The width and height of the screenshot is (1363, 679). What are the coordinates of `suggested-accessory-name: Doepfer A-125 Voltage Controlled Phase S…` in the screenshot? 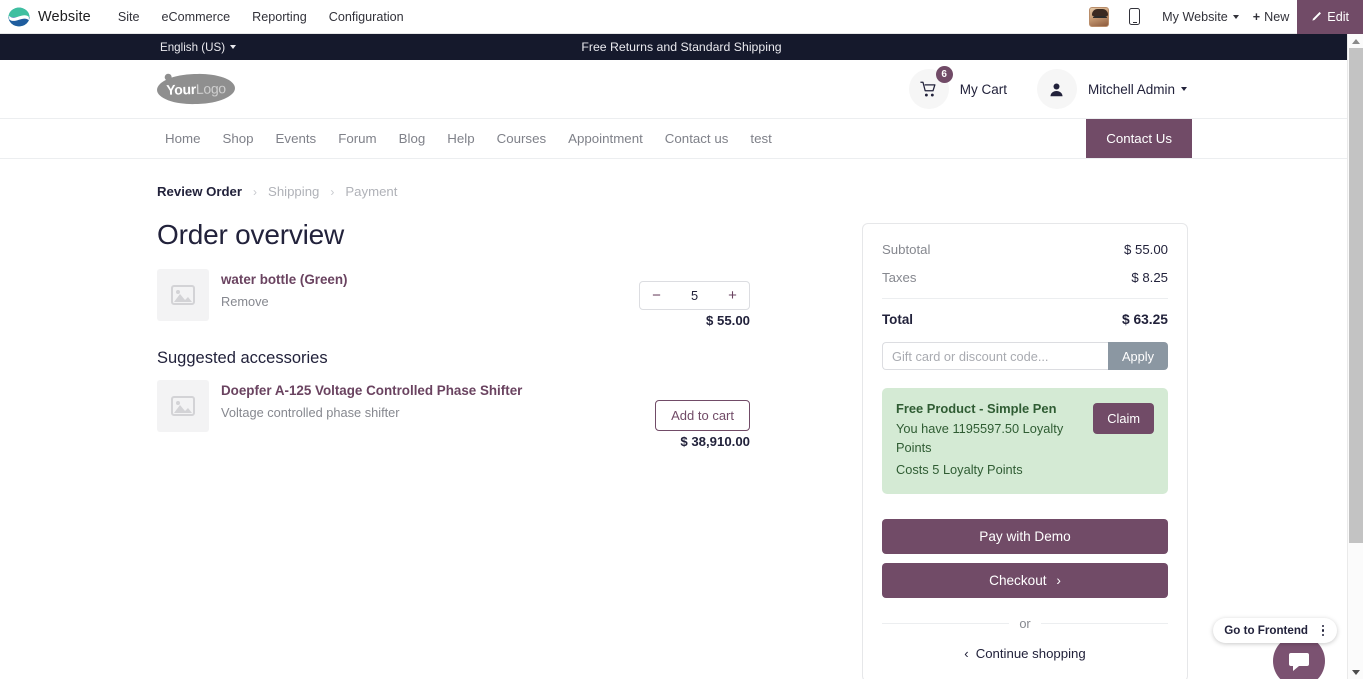 It's located at (371, 390).